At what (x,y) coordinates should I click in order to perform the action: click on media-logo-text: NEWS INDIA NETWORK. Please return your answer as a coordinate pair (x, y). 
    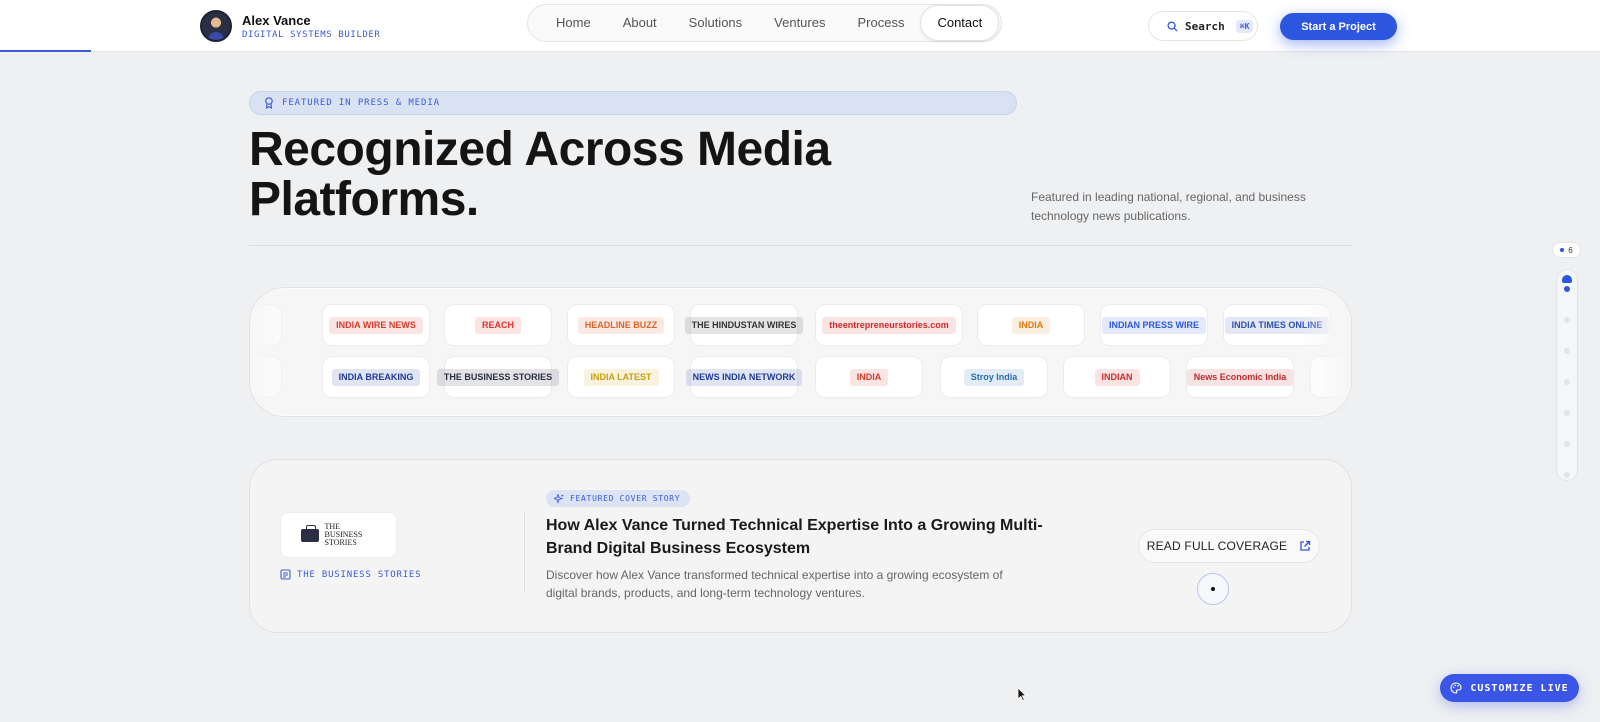
    Looking at the image, I should click on (744, 377).